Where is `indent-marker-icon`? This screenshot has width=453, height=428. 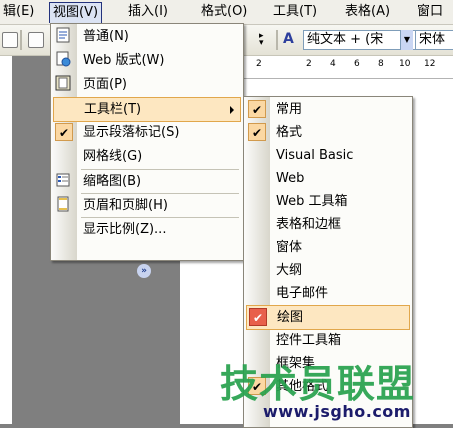 indent-marker-icon is located at coordinates (287, 62).